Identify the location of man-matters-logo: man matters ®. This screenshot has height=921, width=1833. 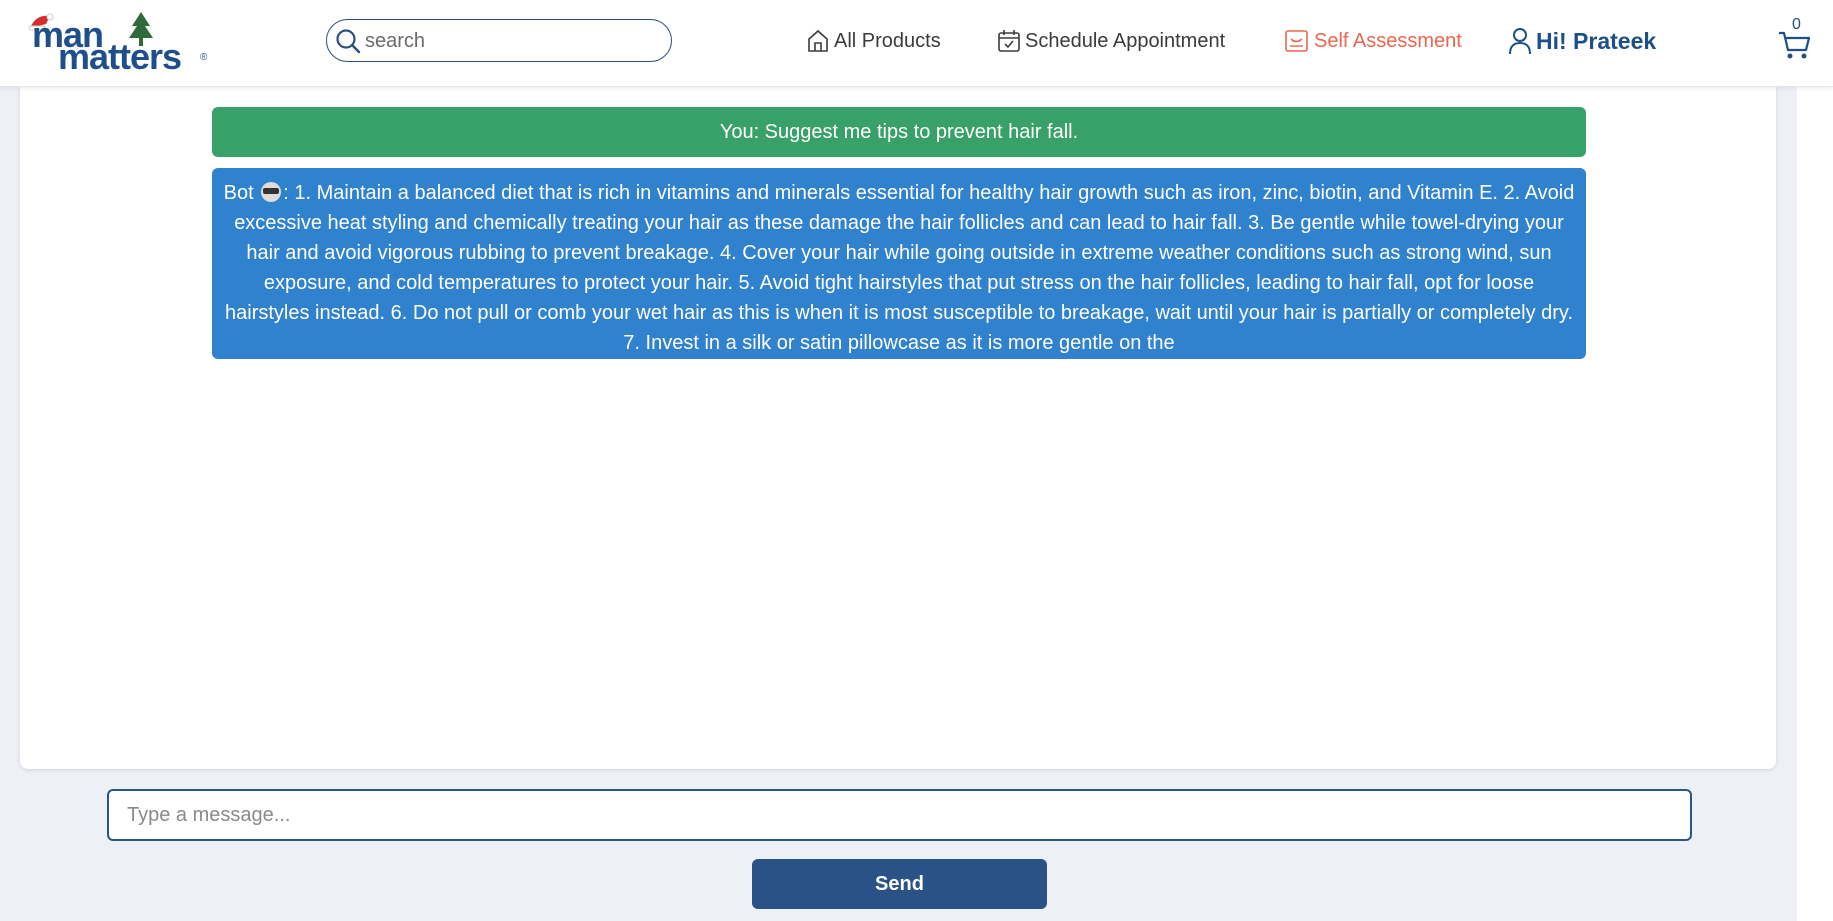
(118, 43).